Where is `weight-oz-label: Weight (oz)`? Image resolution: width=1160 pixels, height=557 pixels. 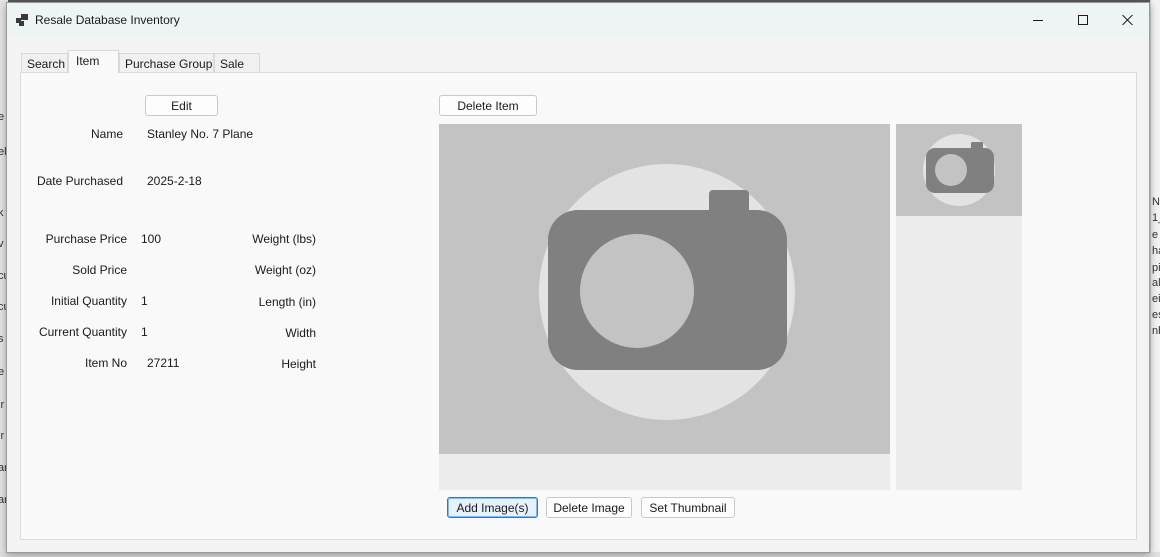 weight-oz-label: Weight (oz) is located at coordinates (285, 270).